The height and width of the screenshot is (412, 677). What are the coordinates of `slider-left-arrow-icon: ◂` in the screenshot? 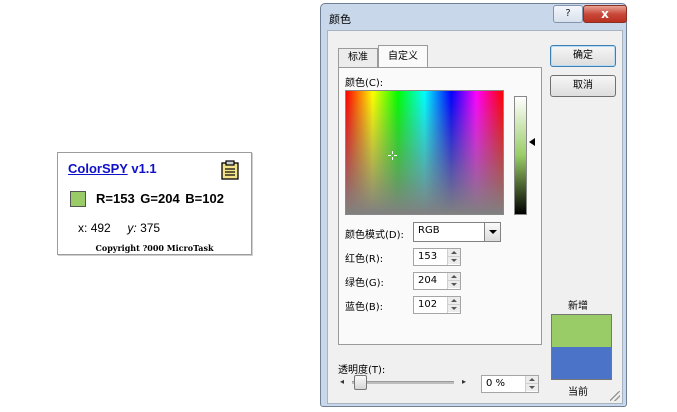 It's located at (342, 381).